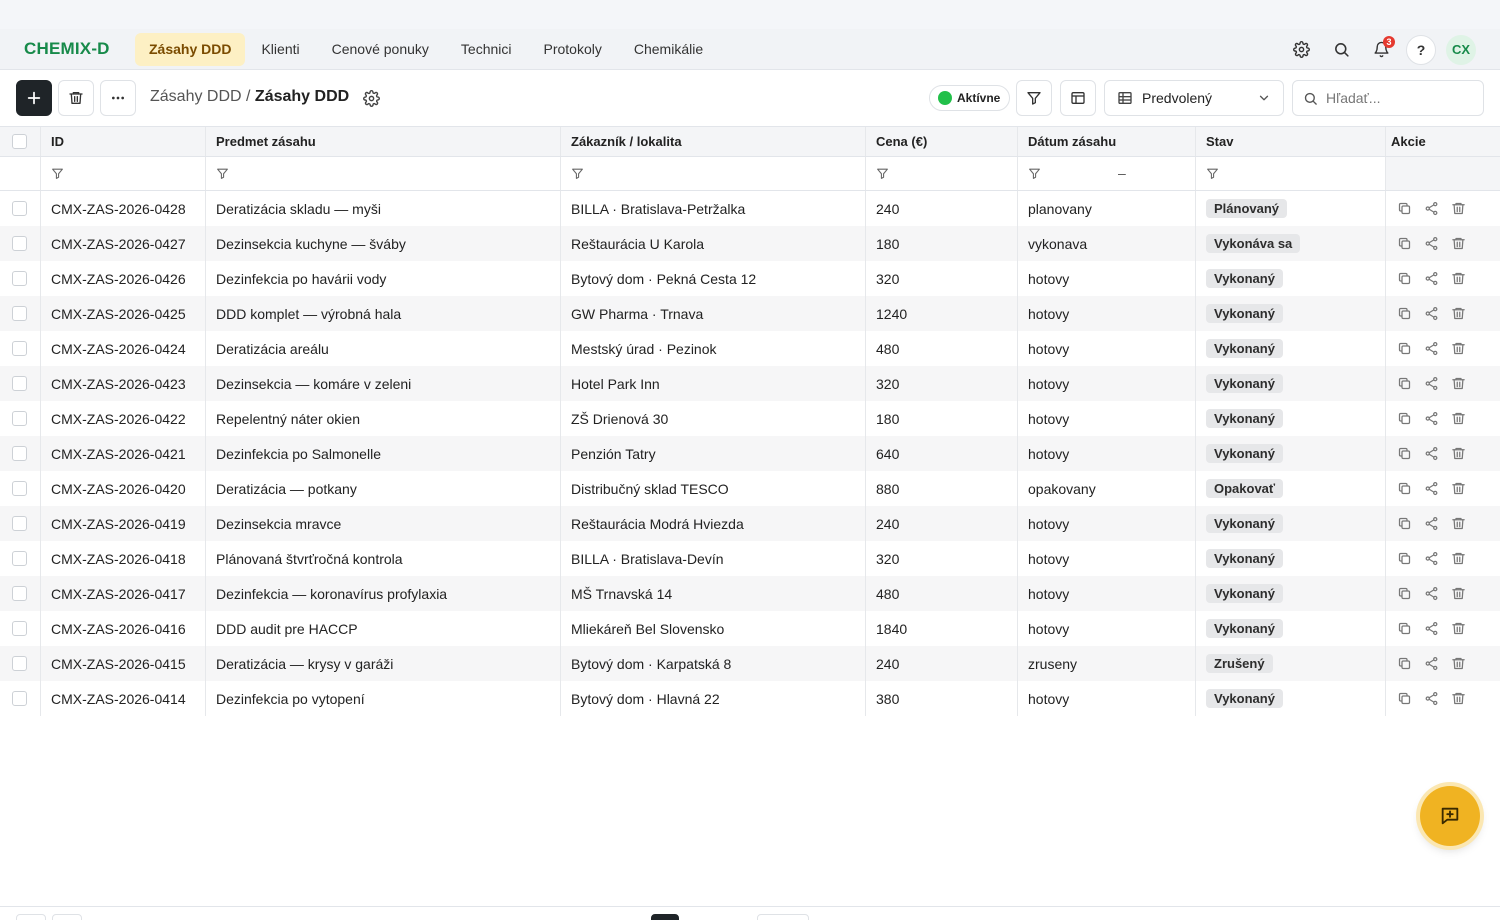 The image size is (1500, 920). I want to click on filter-cell-id, so click(123, 173).